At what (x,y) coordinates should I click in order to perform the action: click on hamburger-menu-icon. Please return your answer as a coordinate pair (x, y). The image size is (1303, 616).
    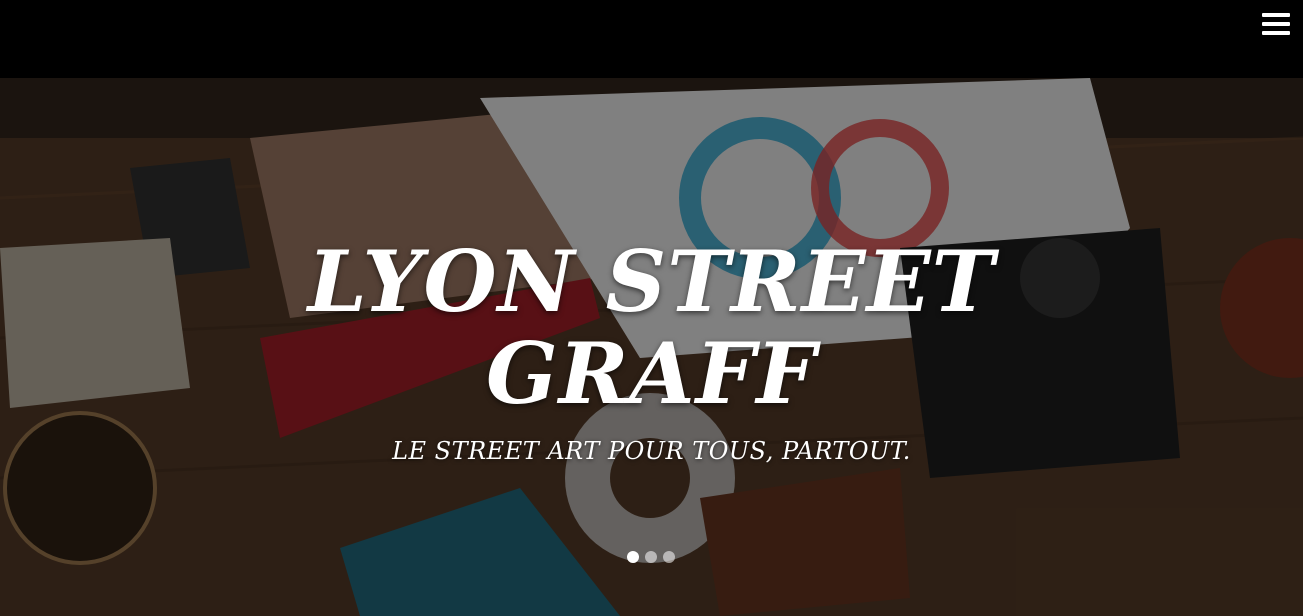
    Looking at the image, I should click on (1276, 24).